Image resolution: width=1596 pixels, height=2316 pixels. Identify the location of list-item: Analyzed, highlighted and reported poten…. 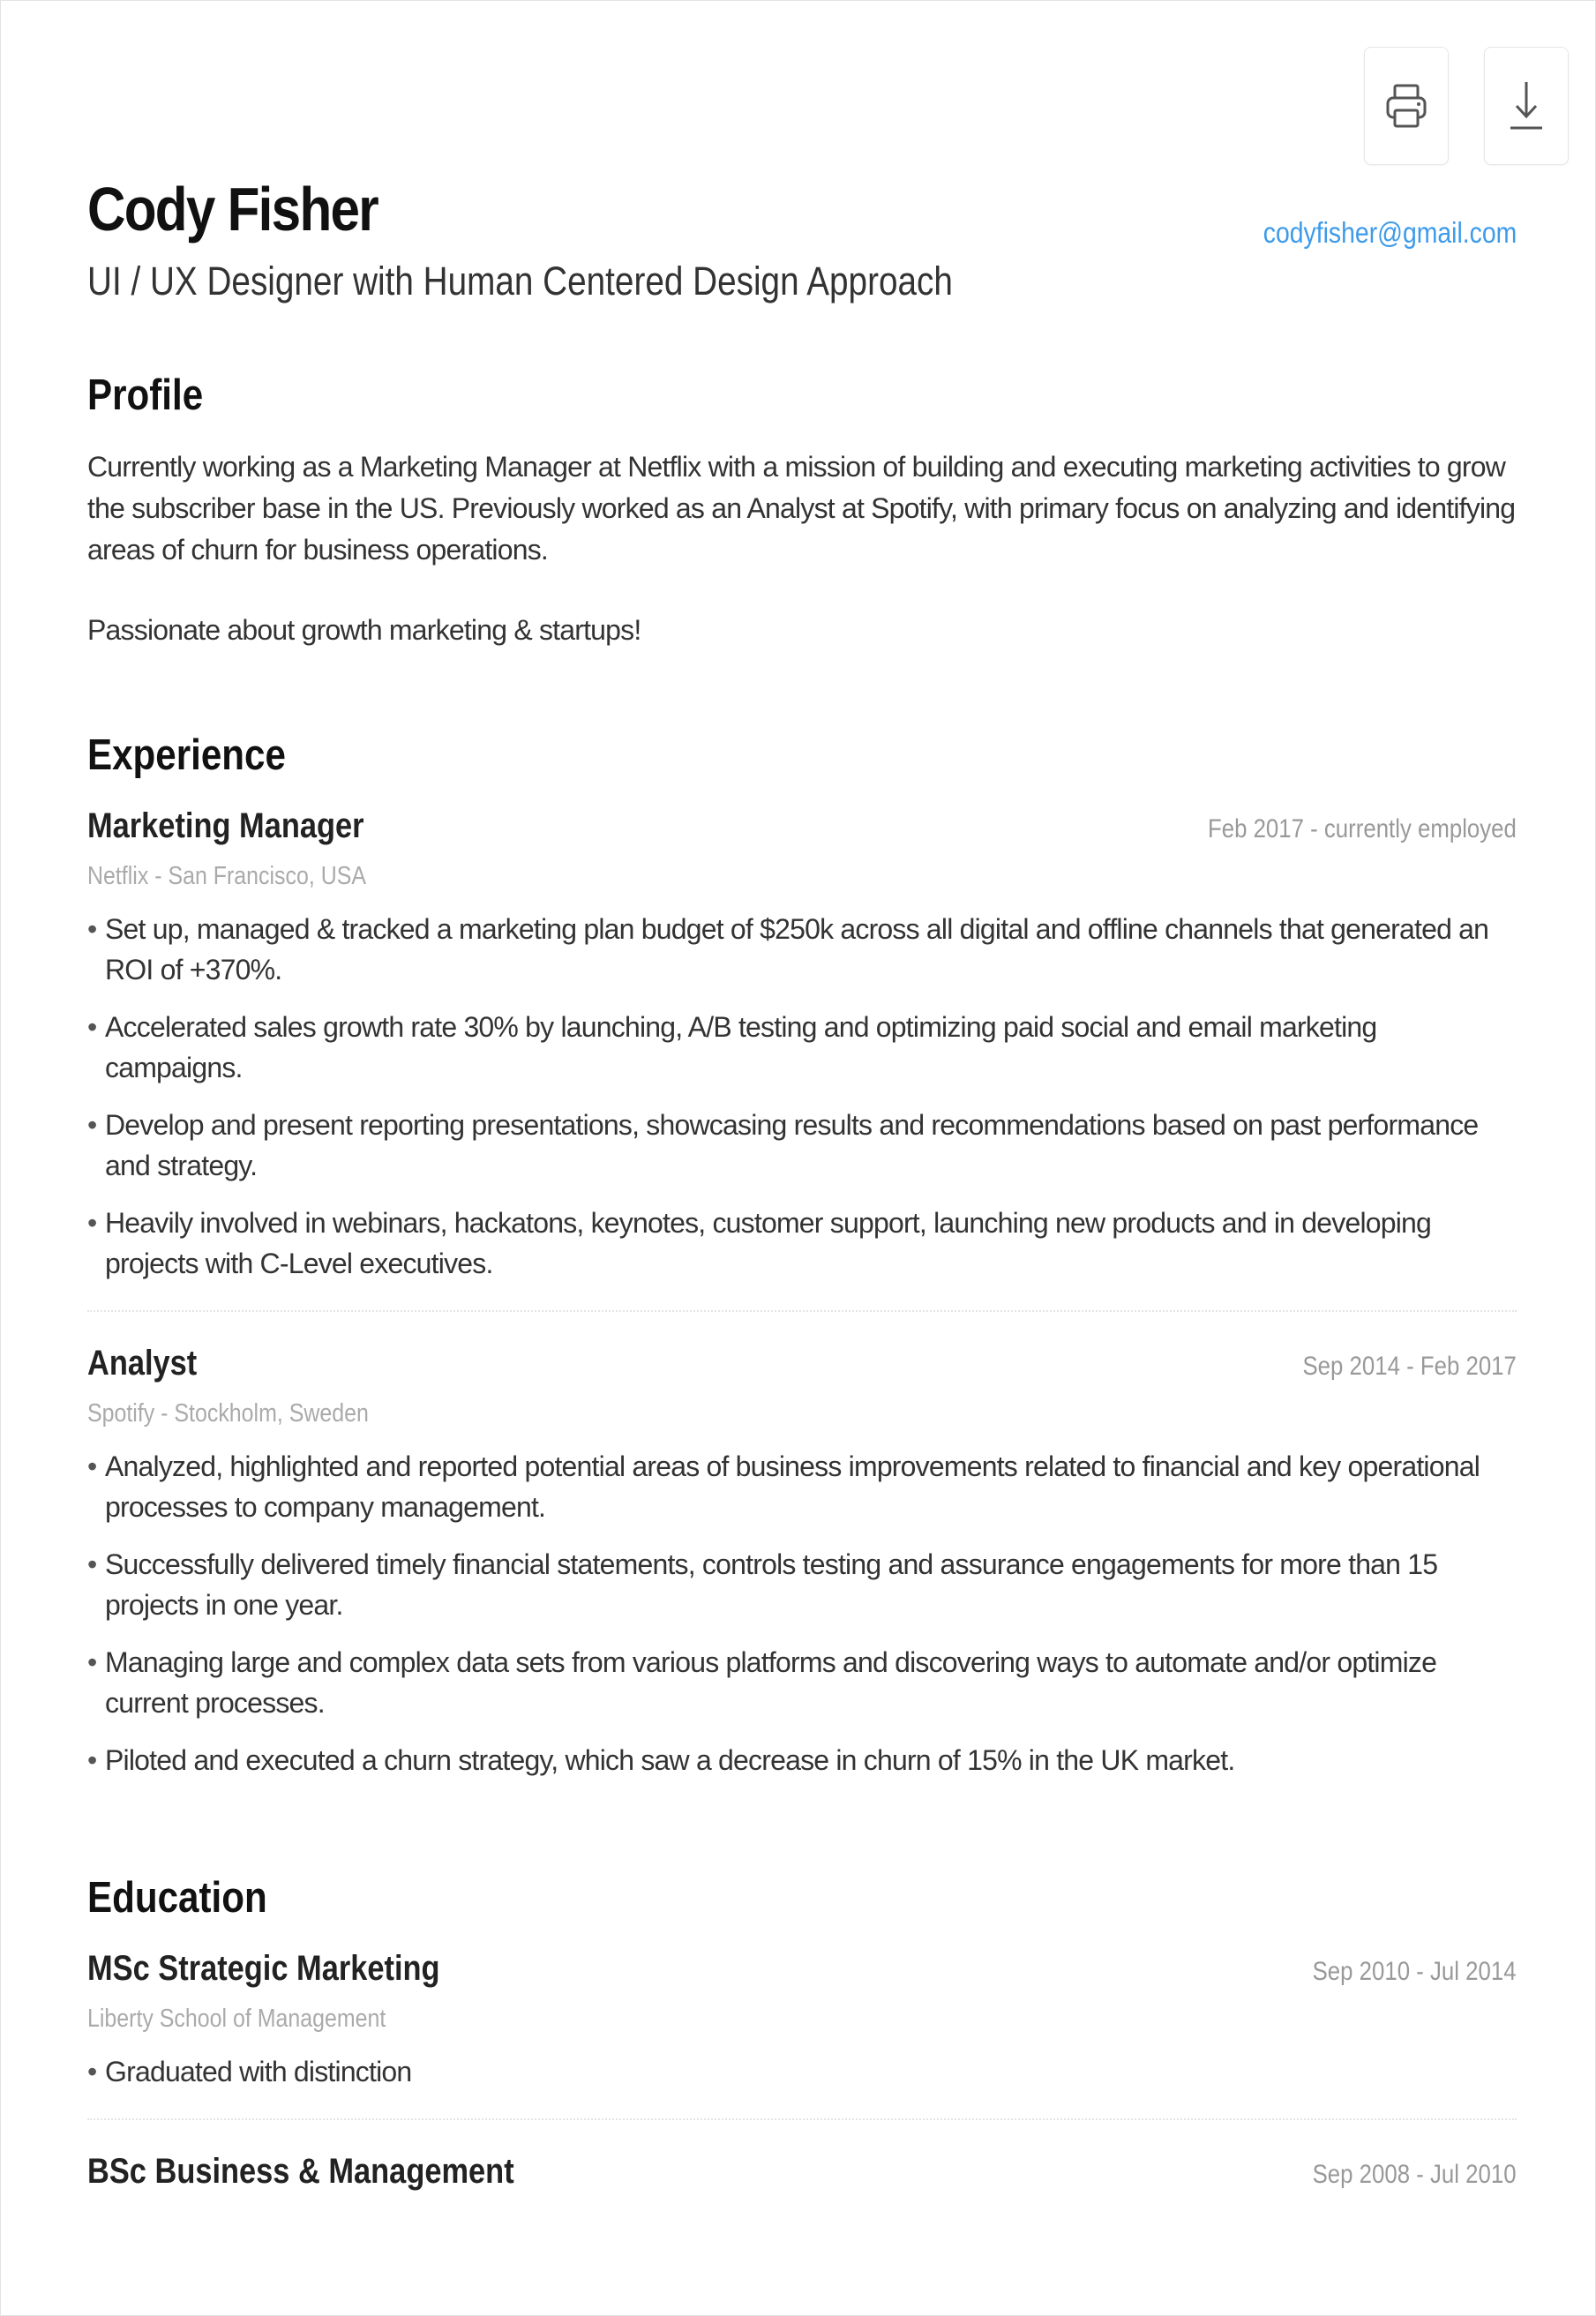
(802, 1487).